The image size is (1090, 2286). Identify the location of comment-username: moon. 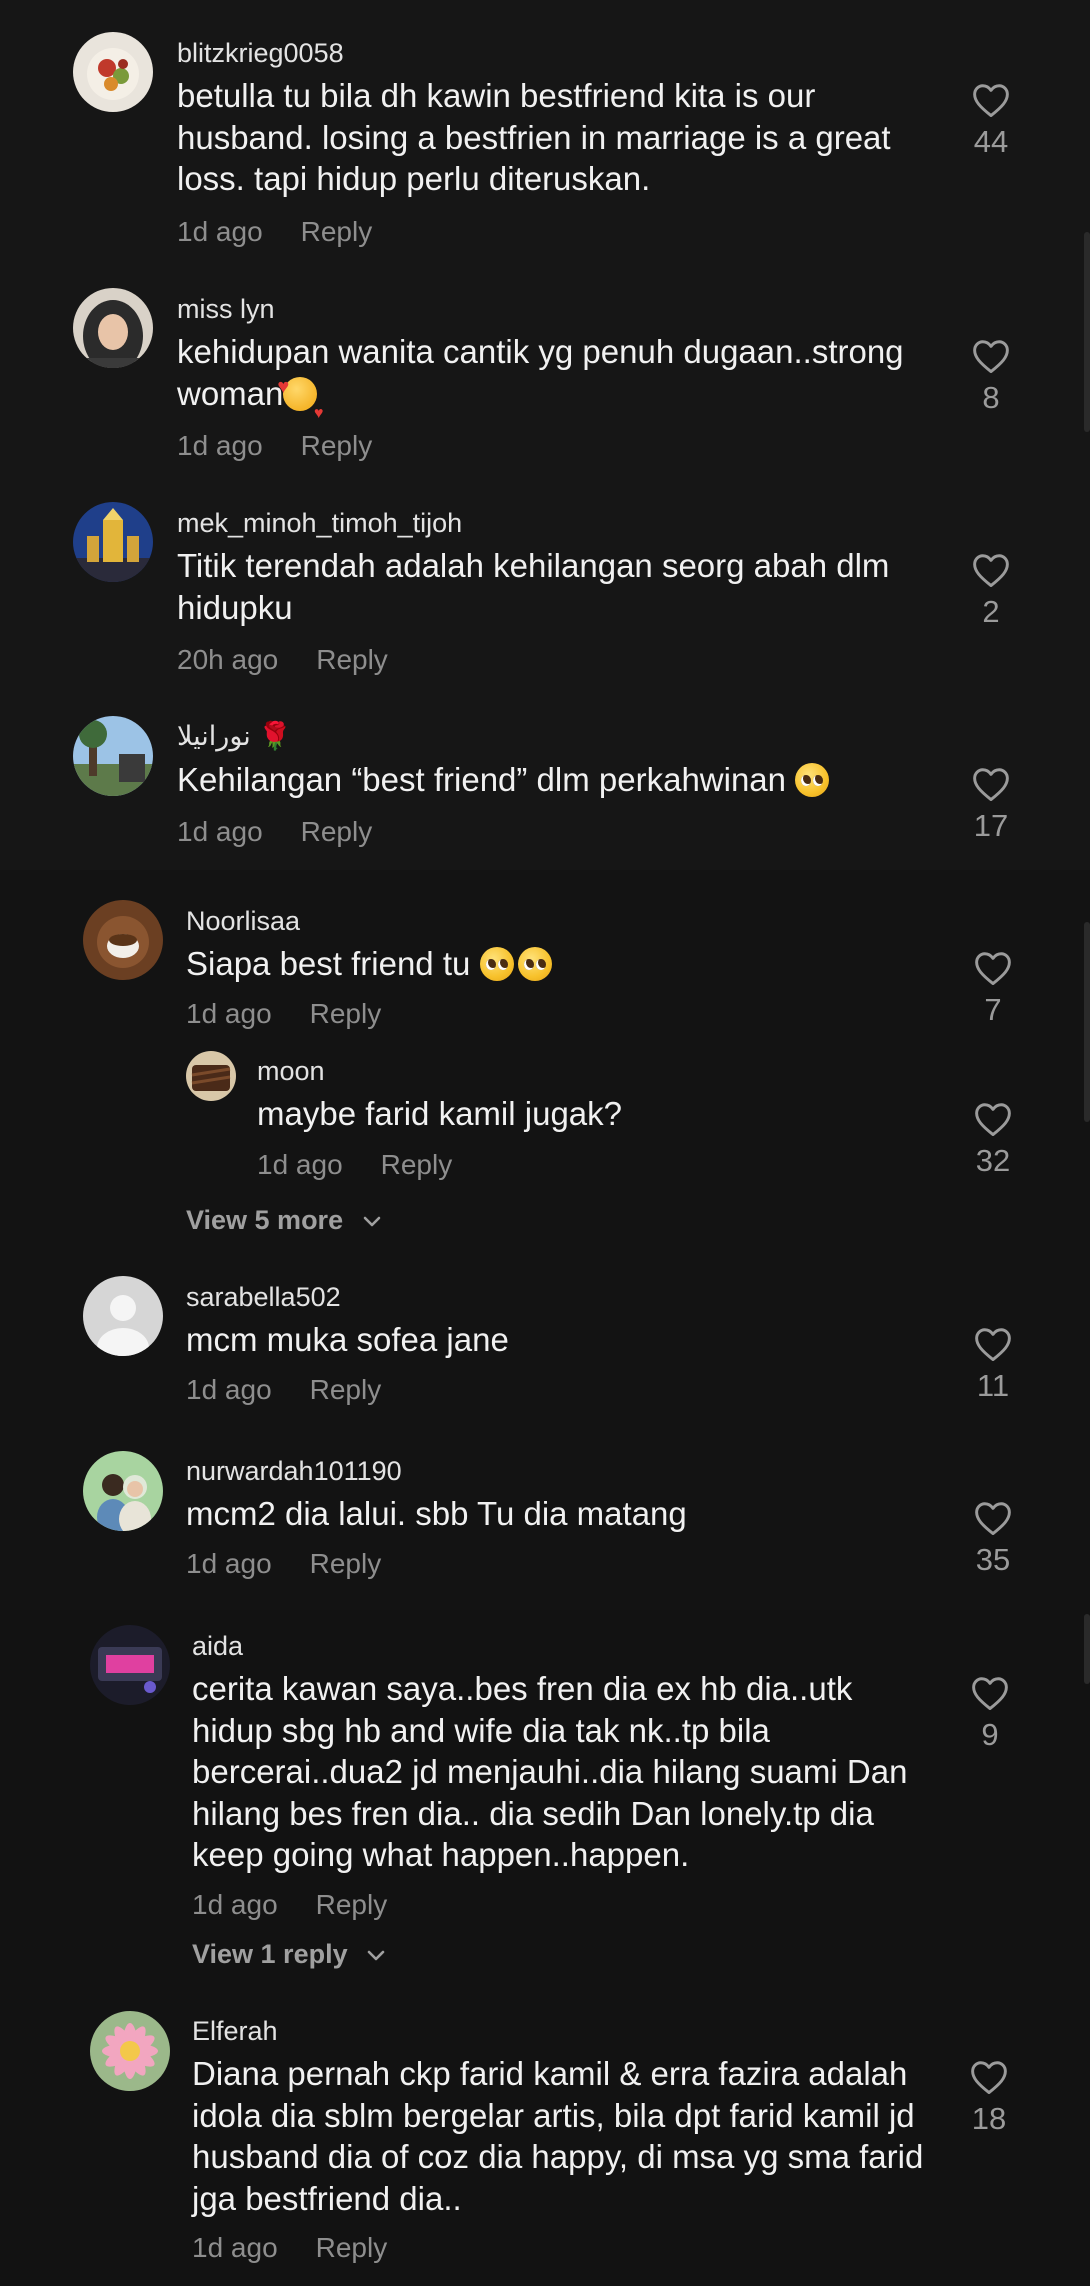
(291, 1071).